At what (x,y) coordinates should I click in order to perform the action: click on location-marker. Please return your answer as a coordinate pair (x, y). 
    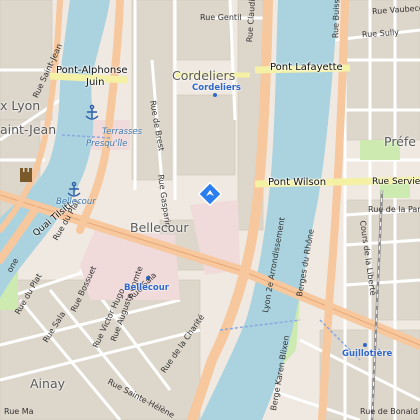
    Looking at the image, I should click on (210, 194).